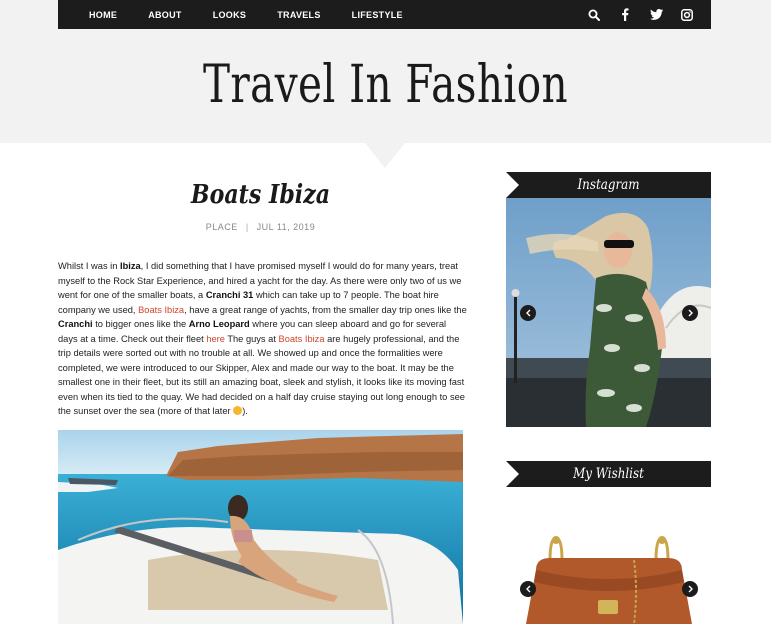  What do you see at coordinates (89, 266) in the screenshot?
I see `body-text: Whilst I was in` at bounding box center [89, 266].